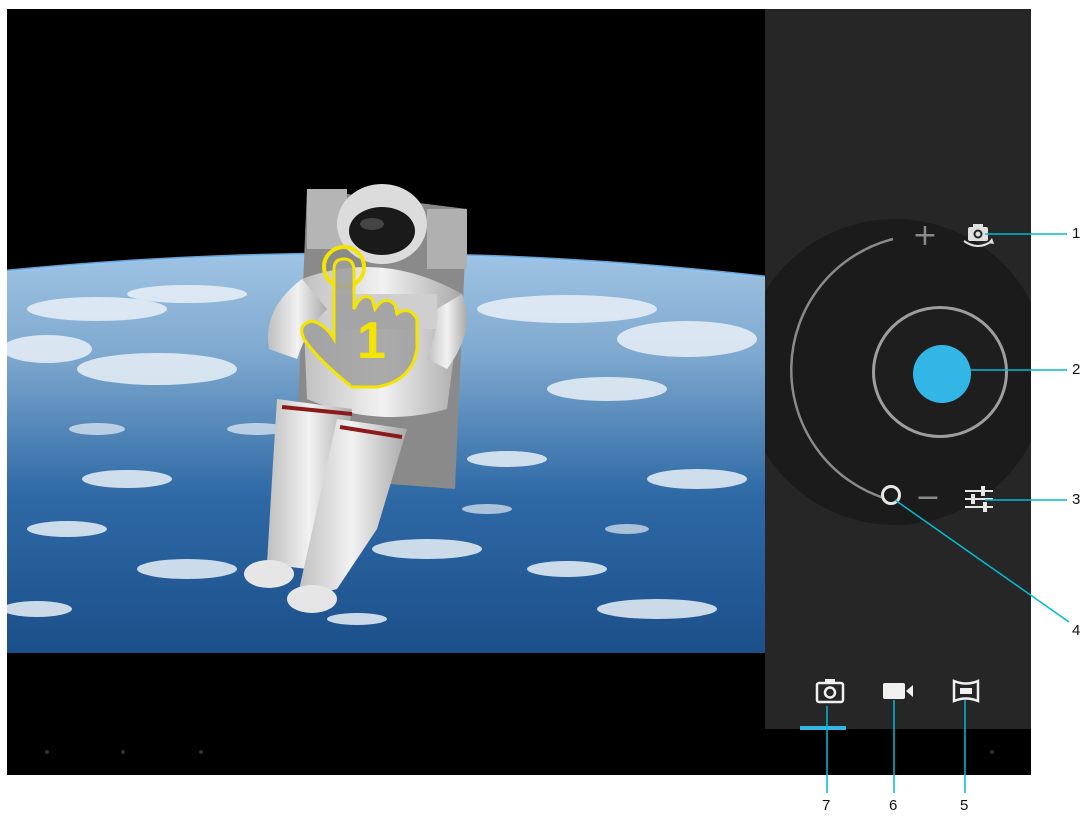 This screenshot has width=1087, height=816. Describe the element at coordinates (1076, 233) in the screenshot. I see `callout-1: 1` at that location.